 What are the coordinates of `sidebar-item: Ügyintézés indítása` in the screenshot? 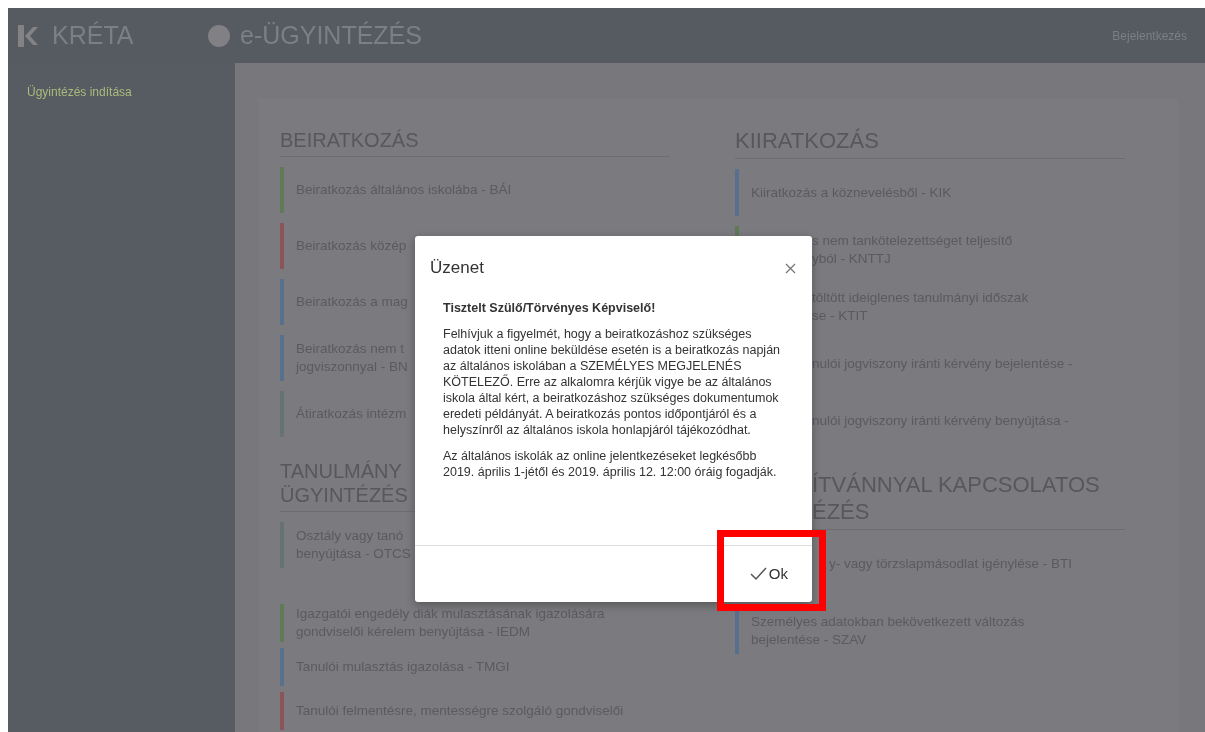 It's located at (121, 92).